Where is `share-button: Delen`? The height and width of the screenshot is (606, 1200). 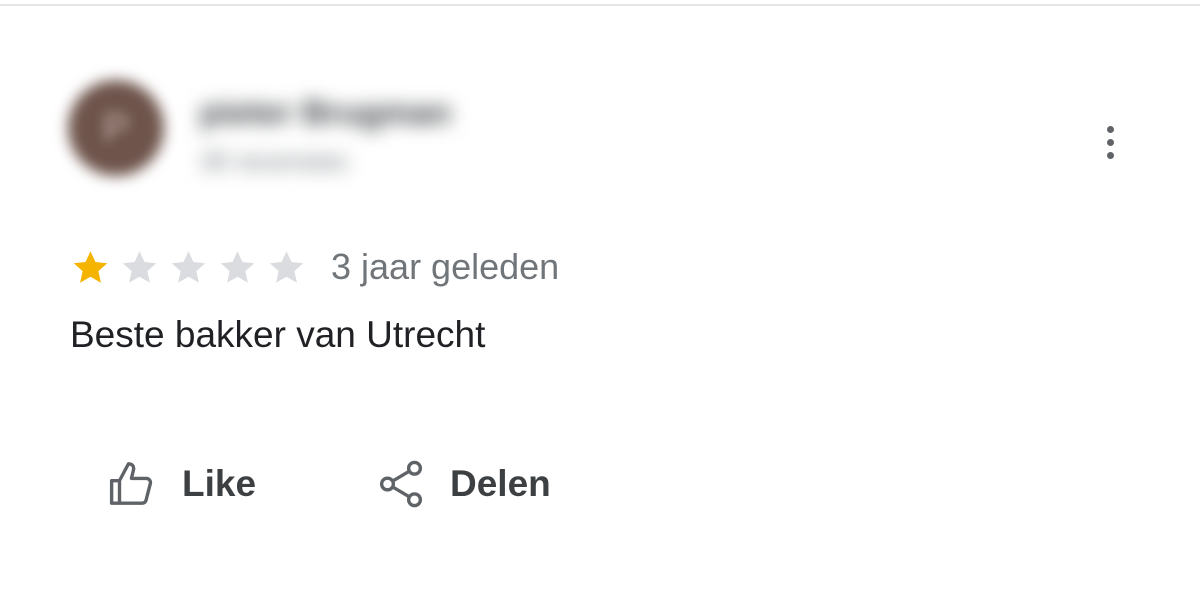
share-button: Delen is located at coordinates (462, 484).